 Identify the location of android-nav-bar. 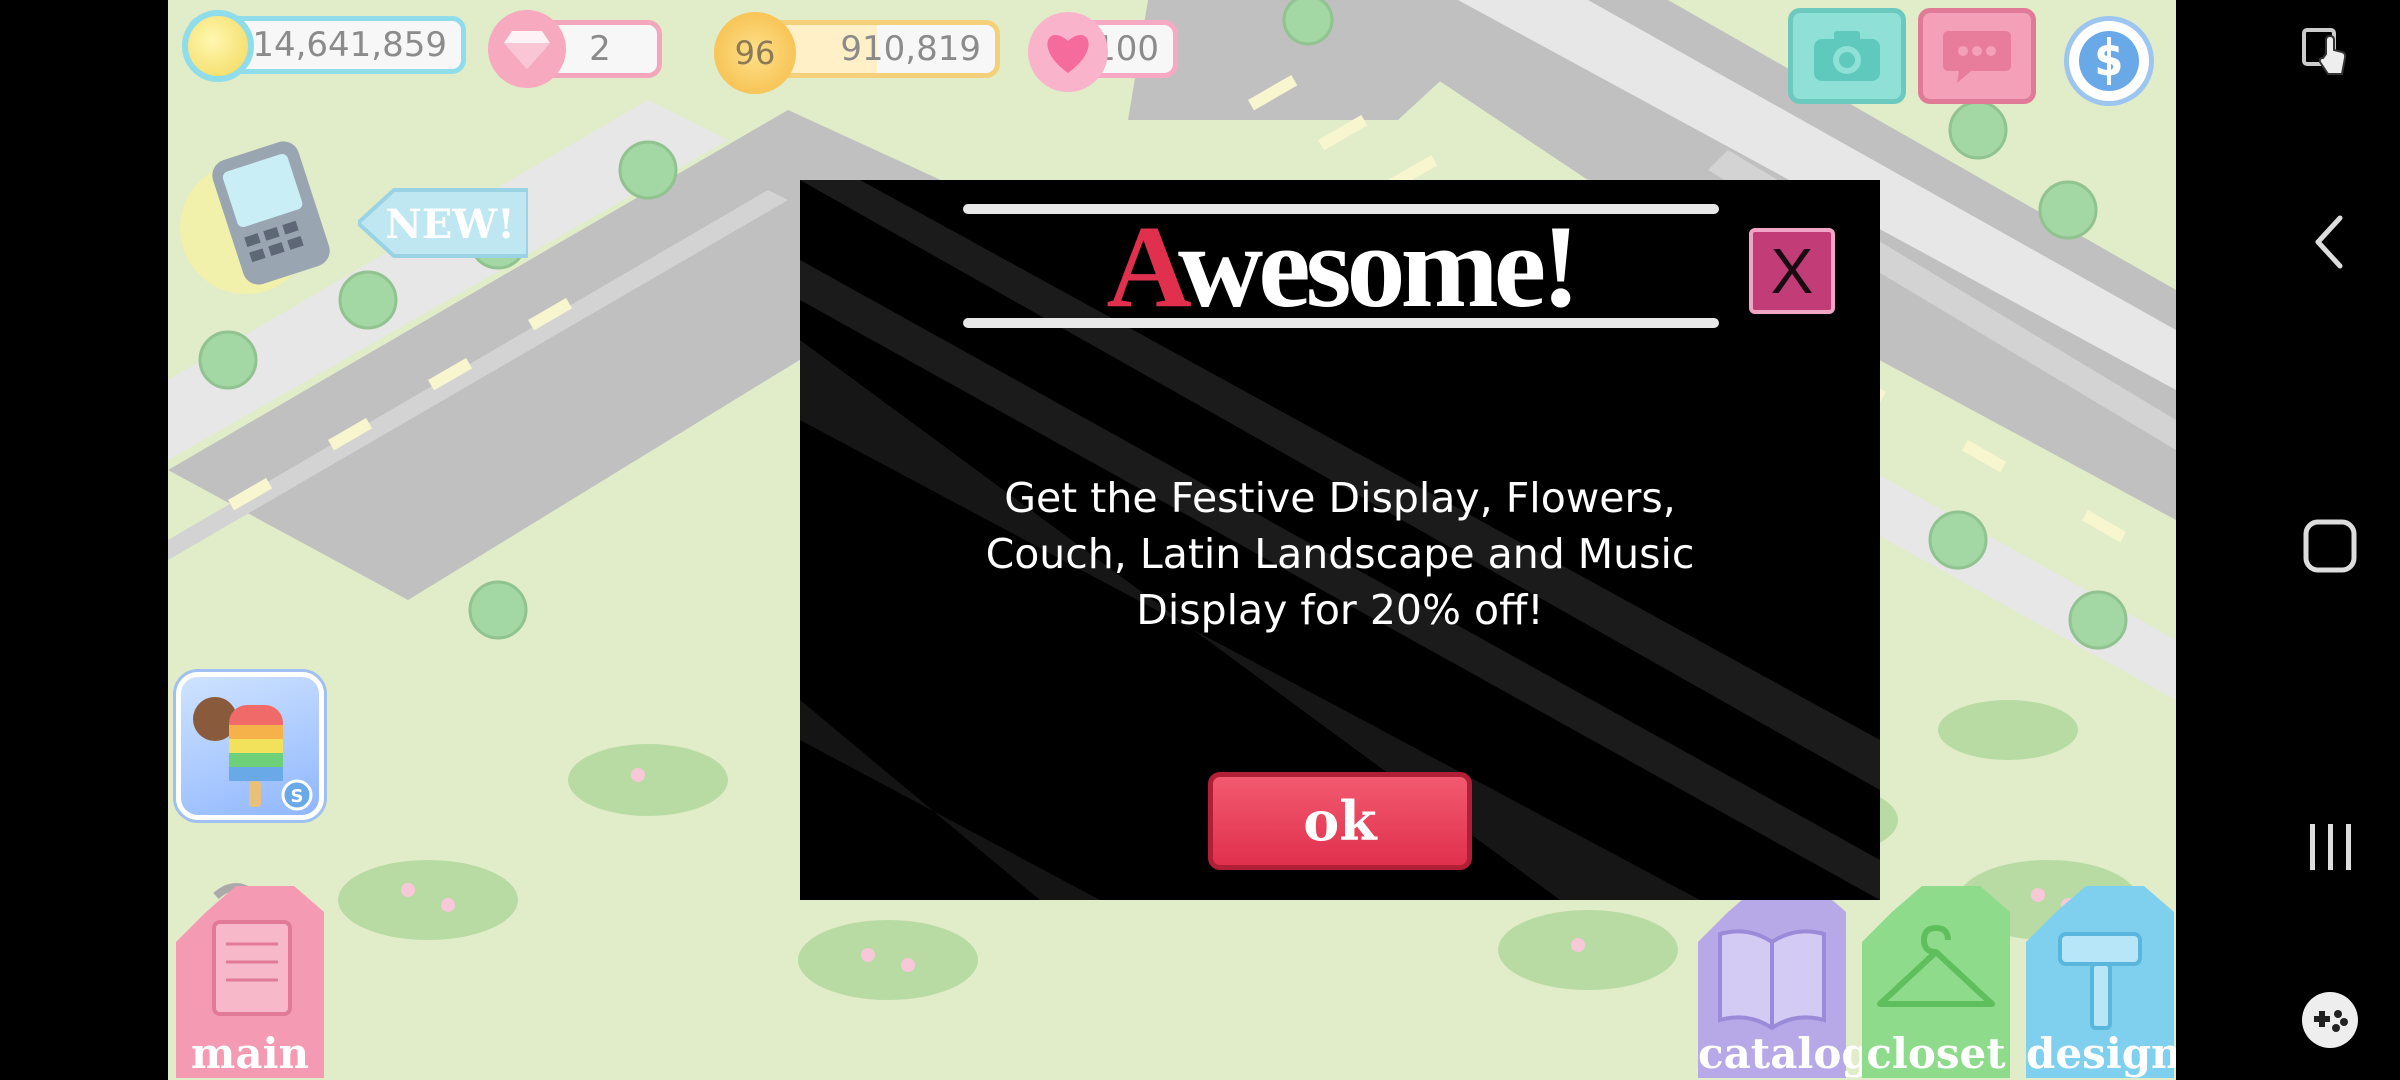
(2288, 540).